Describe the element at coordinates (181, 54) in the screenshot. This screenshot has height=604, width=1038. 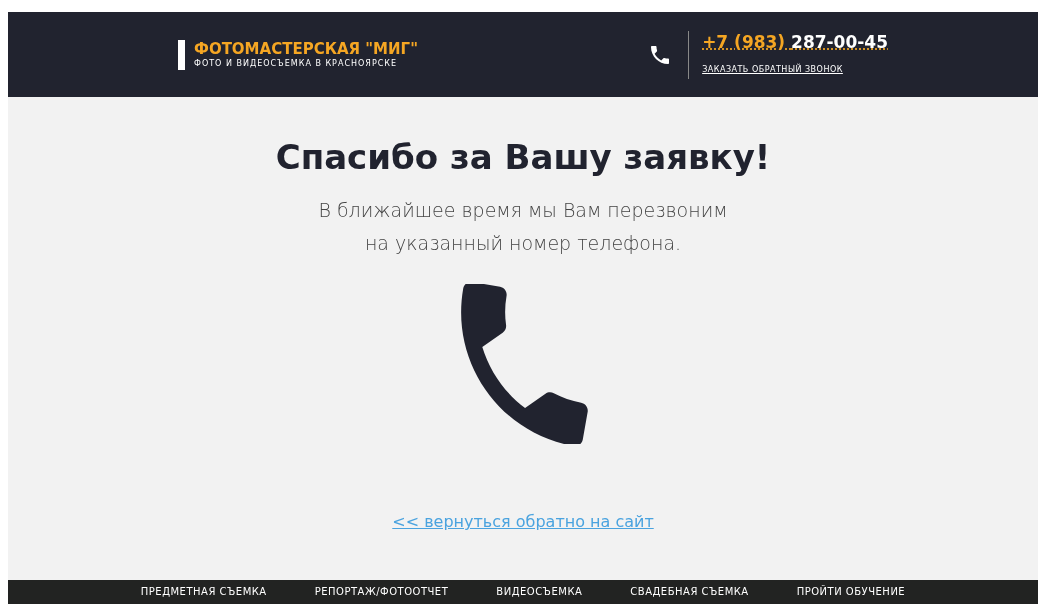
I see `brand-bar` at that location.